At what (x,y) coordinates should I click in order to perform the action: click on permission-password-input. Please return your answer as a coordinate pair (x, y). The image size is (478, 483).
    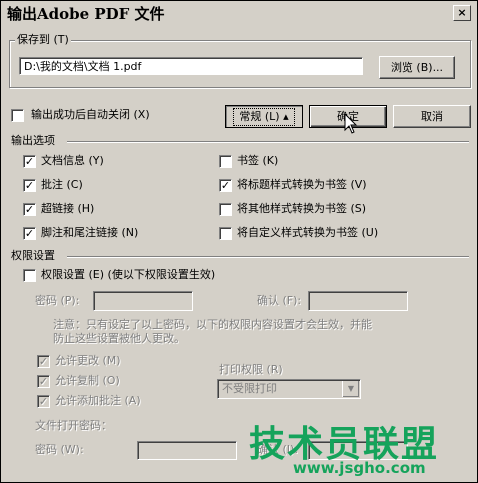
    Looking at the image, I should click on (143, 301).